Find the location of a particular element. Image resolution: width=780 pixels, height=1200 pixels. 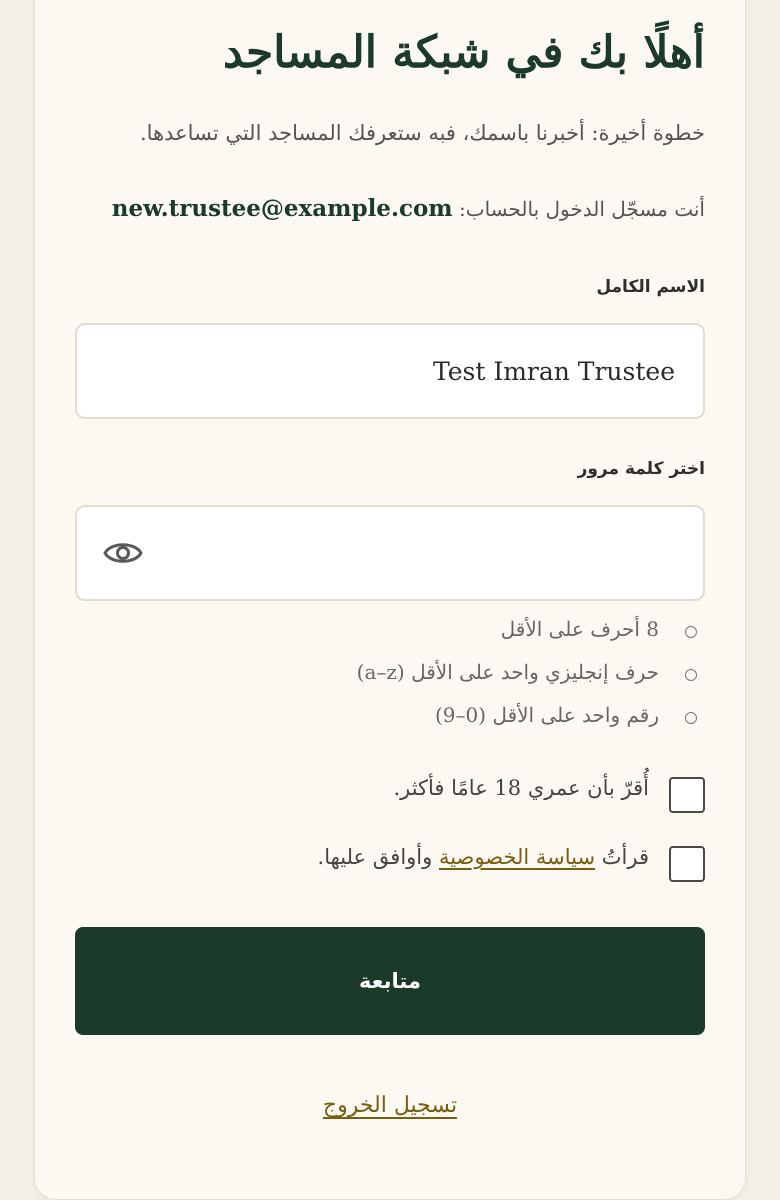

age-checkbox is located at coordinates (687, 795).